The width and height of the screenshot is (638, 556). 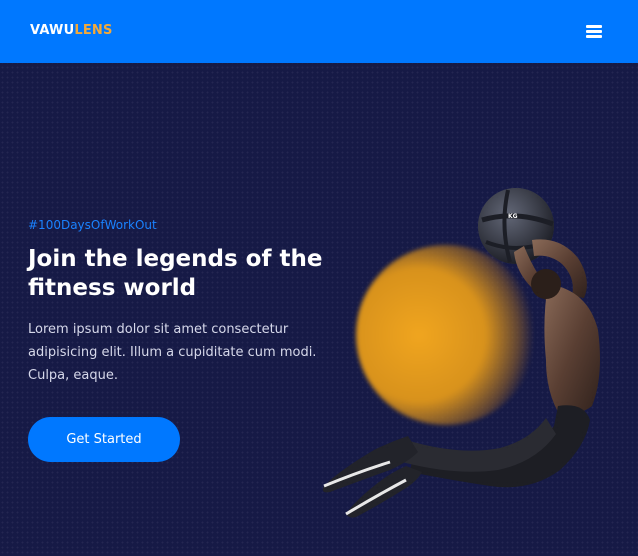 I want to click on svg-text: KG, so click(x=513, y=216).